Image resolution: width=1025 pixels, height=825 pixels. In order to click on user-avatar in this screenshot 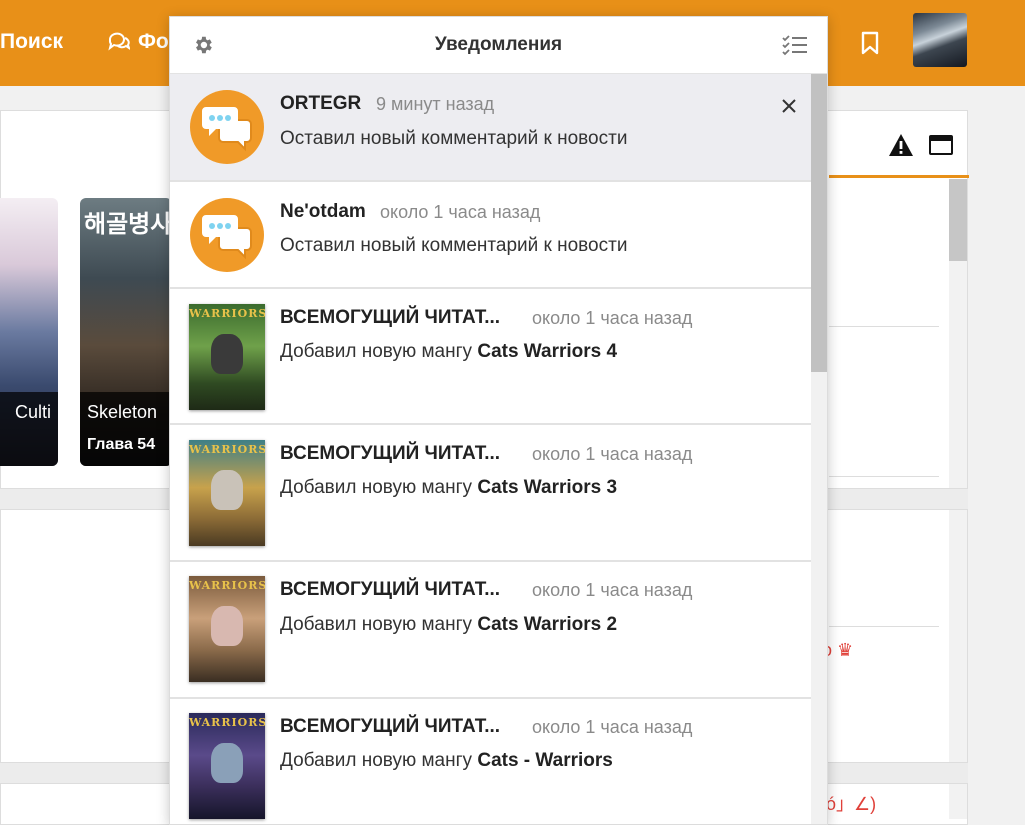, I will do `click(940, 40)`.